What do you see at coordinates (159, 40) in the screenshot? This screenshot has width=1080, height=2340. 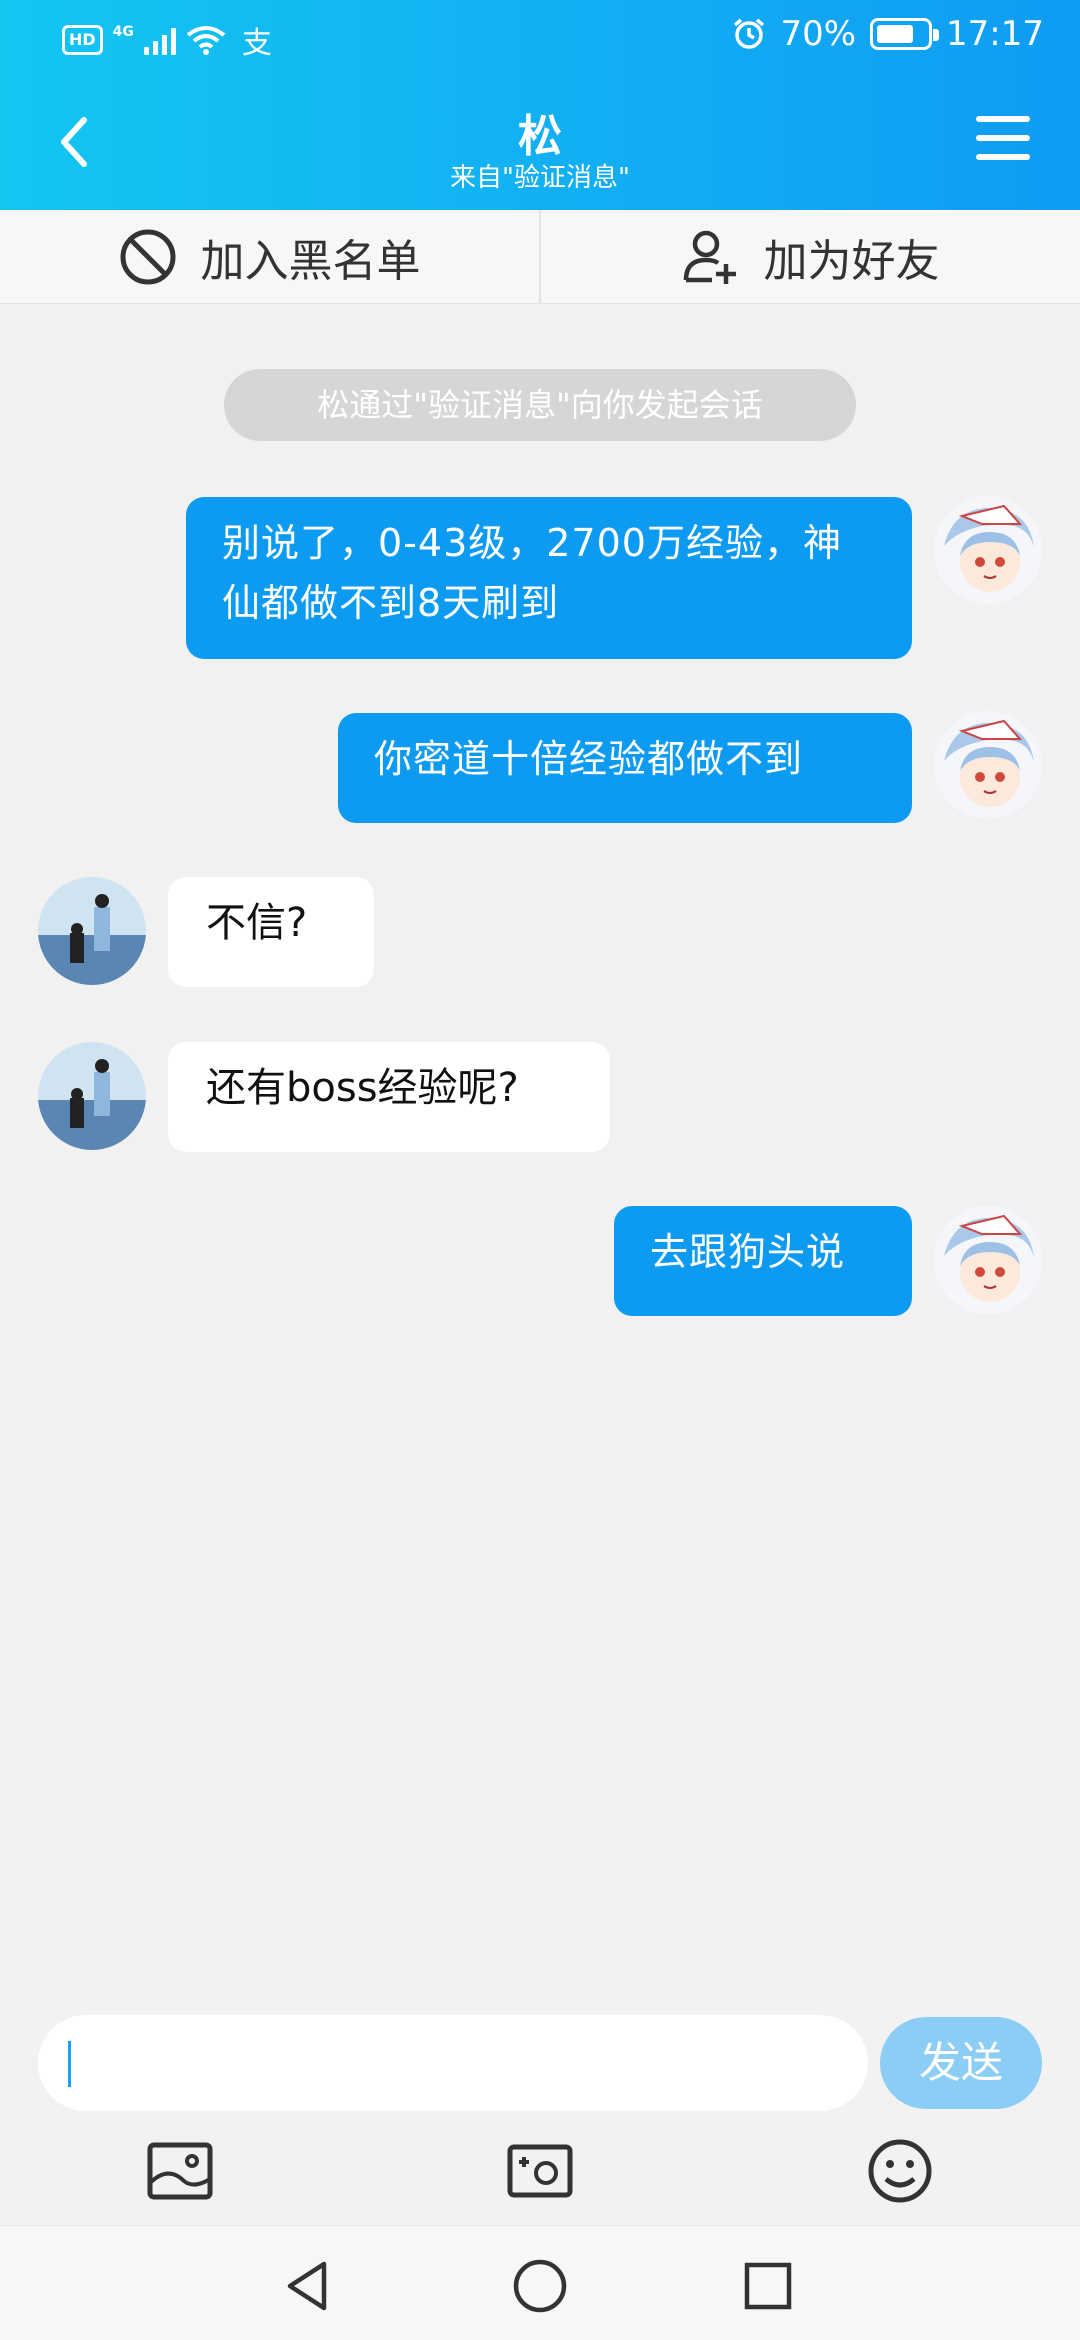 I see `signal-icon` at bounding box center [159, 40].